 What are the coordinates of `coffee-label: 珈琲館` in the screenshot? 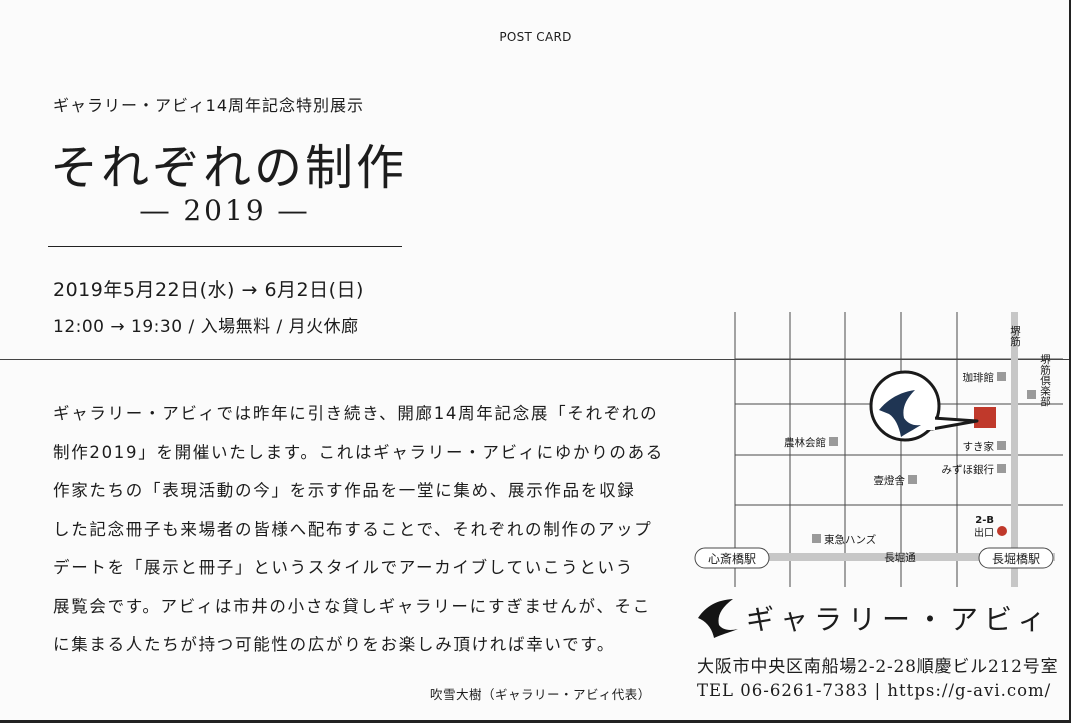 It's located at (979, 377).